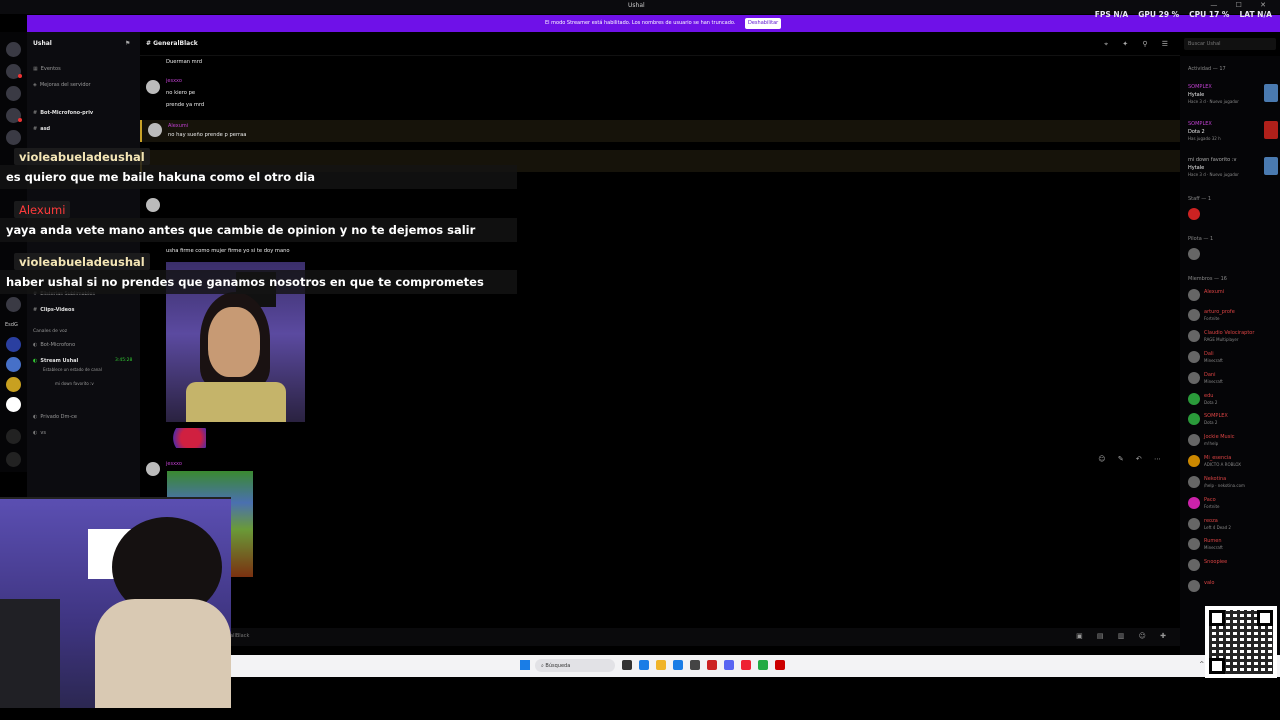 This screenshot has height=720, width=1280. What do you see at coordinates (636, 5) in the screenshot?
I see `window-title: Ushal` at bounding box center [636, 5].